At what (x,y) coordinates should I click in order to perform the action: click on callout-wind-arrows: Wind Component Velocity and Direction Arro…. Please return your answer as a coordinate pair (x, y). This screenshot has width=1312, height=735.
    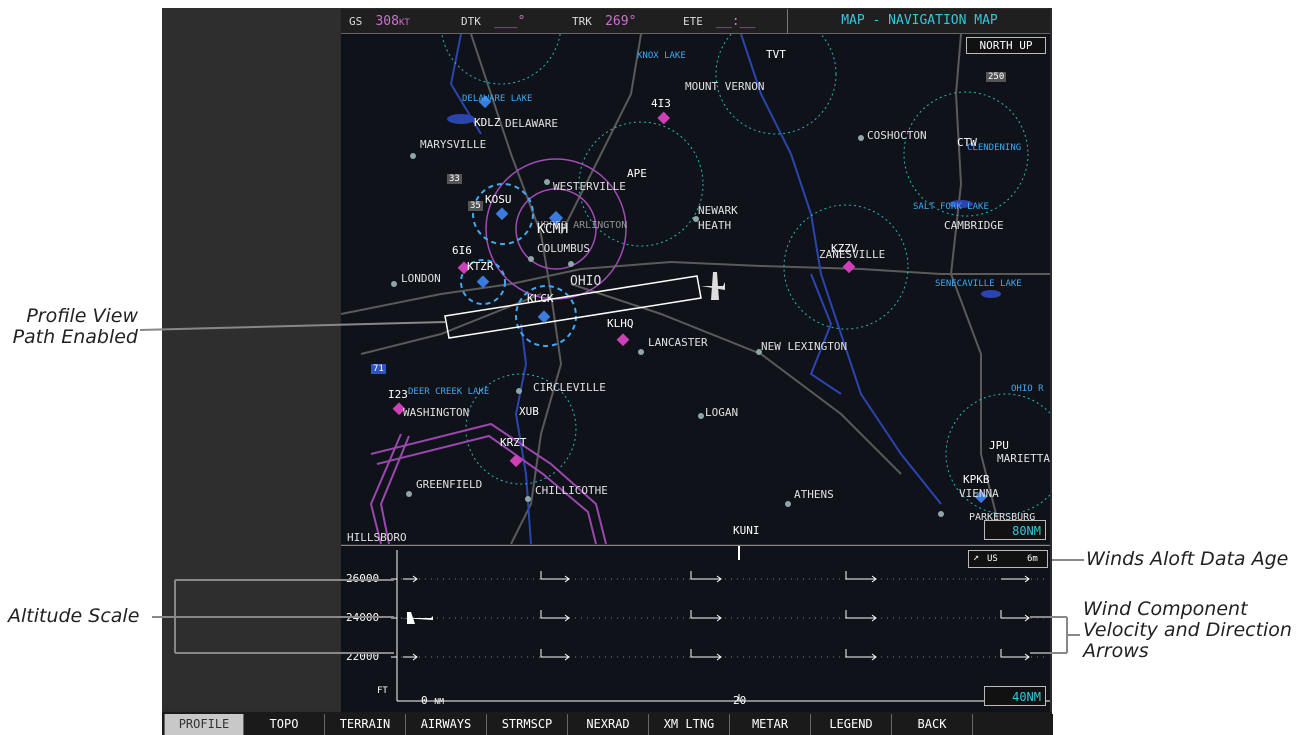
    Looking at the image, I should click on (1187, 630).